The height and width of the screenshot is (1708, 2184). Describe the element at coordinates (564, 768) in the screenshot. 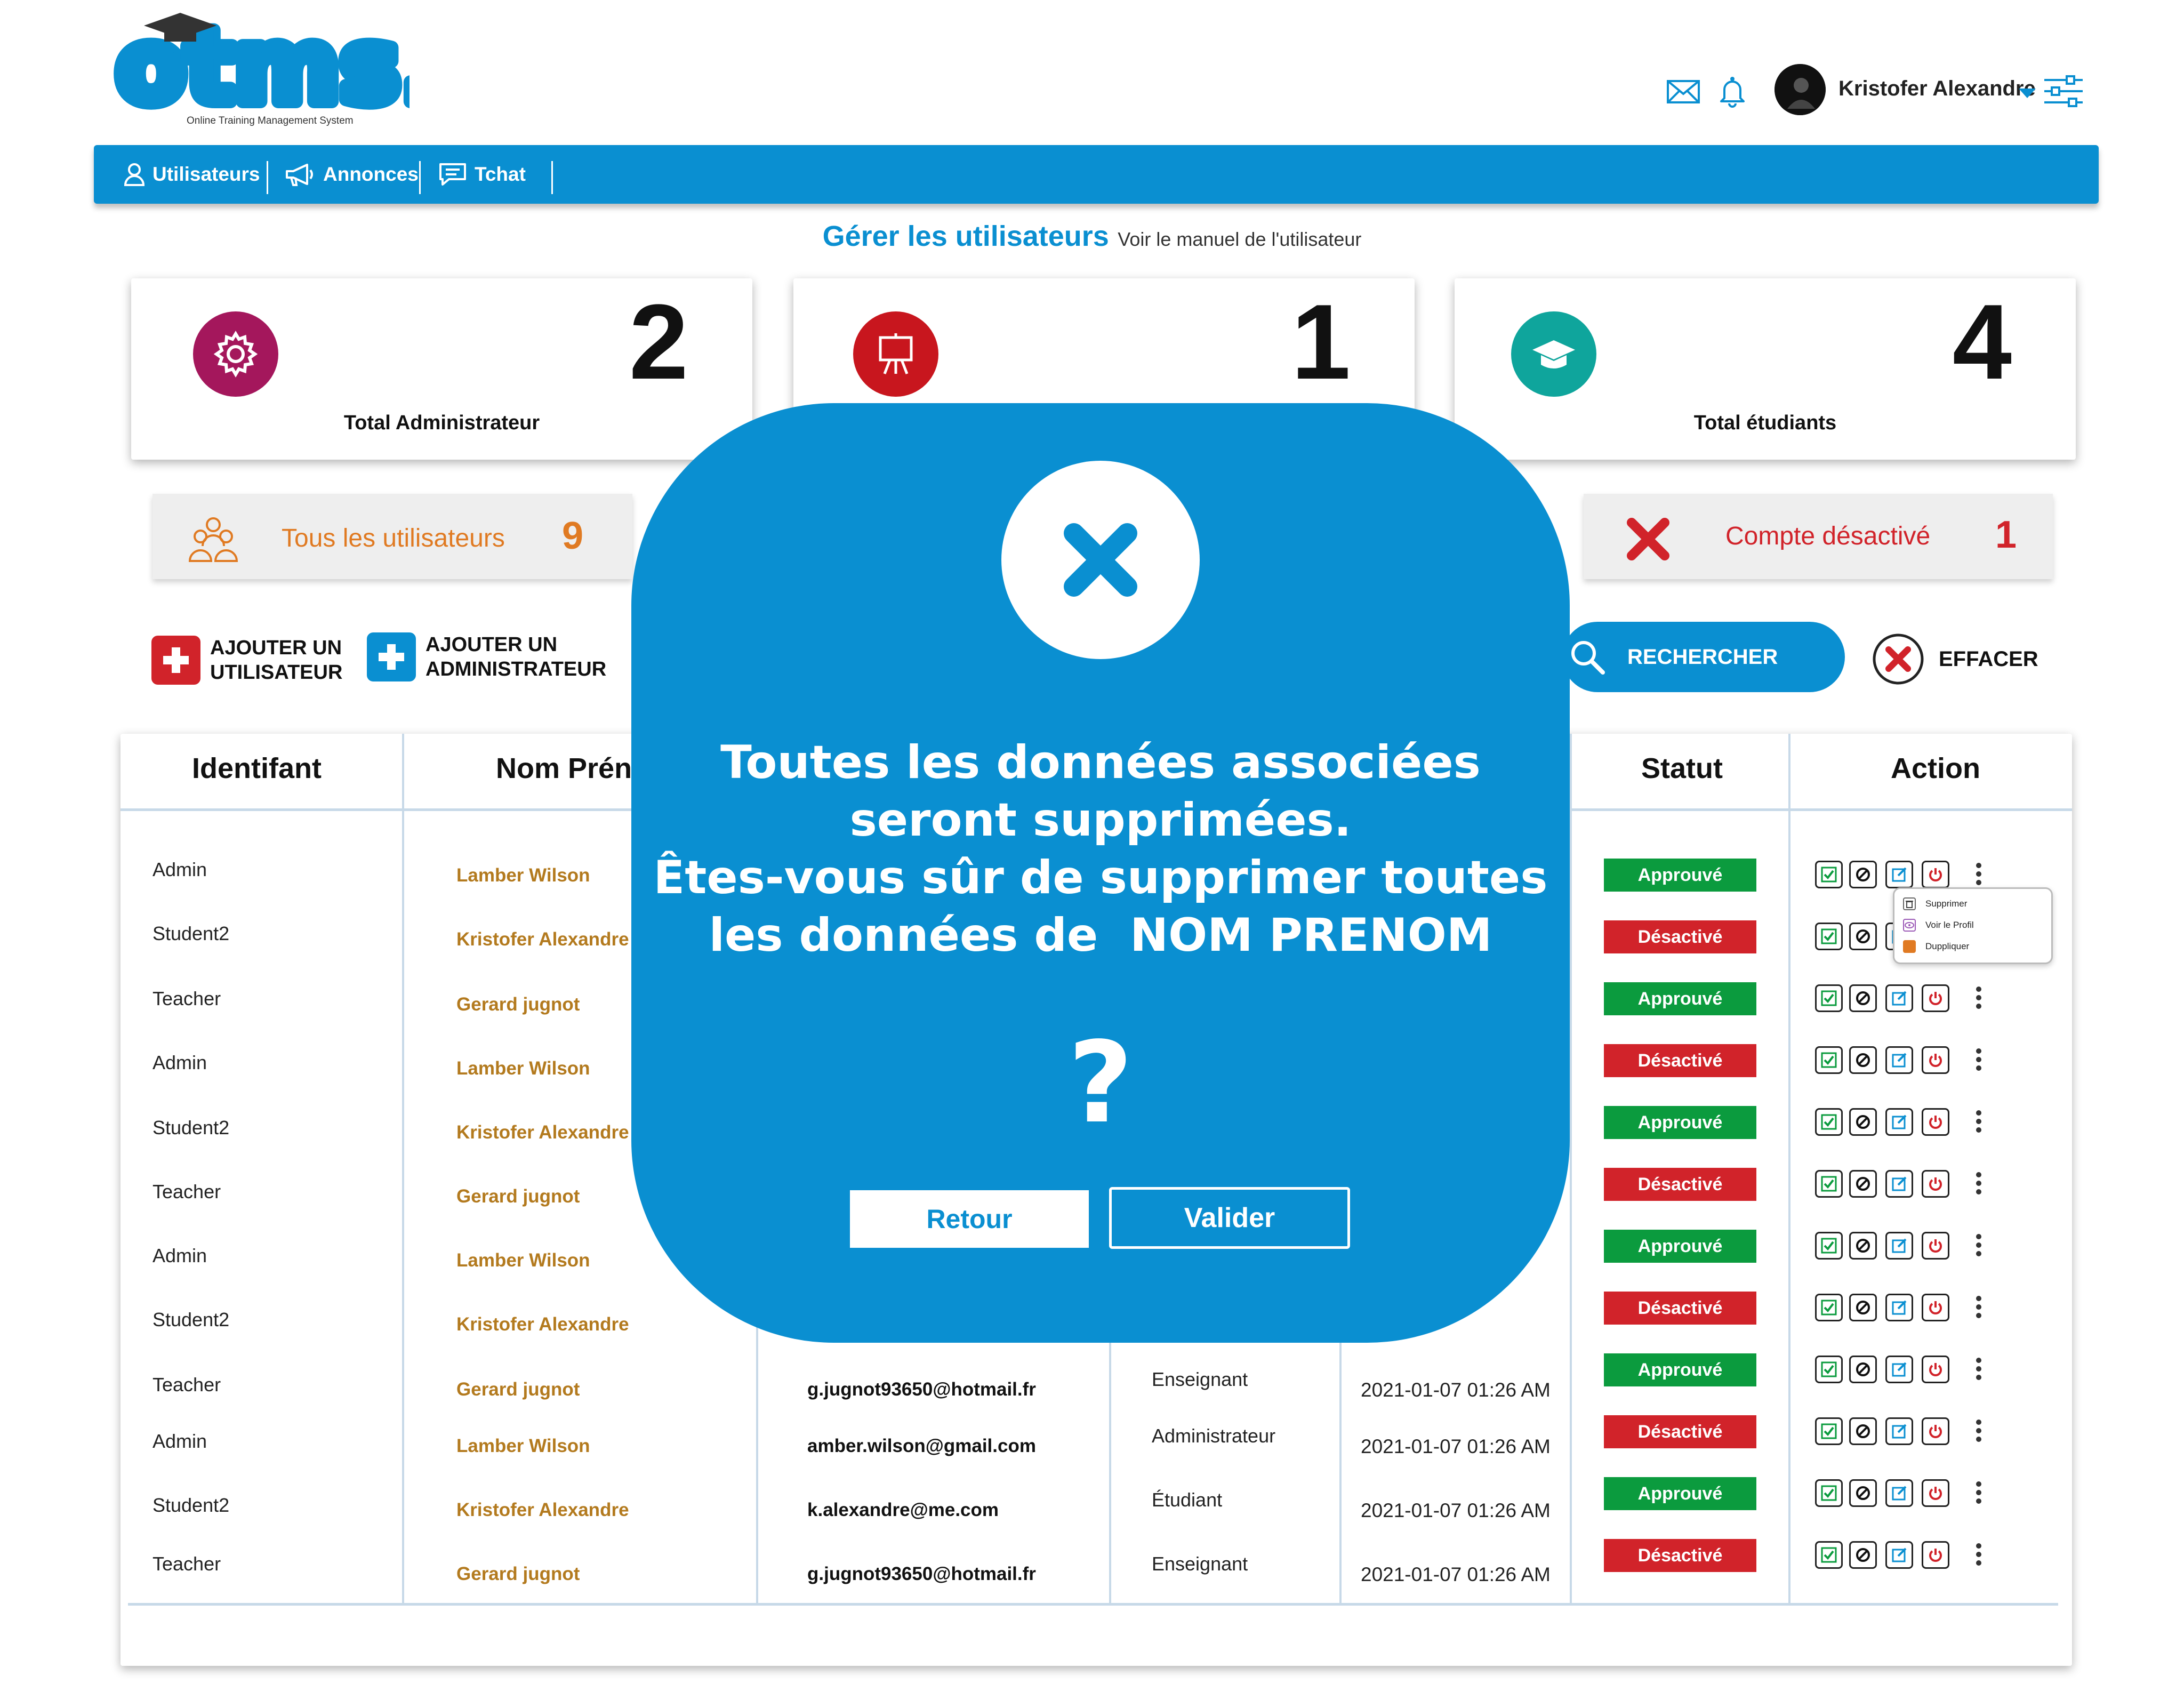

I see `column-header-name: Nom Prén` at that location.